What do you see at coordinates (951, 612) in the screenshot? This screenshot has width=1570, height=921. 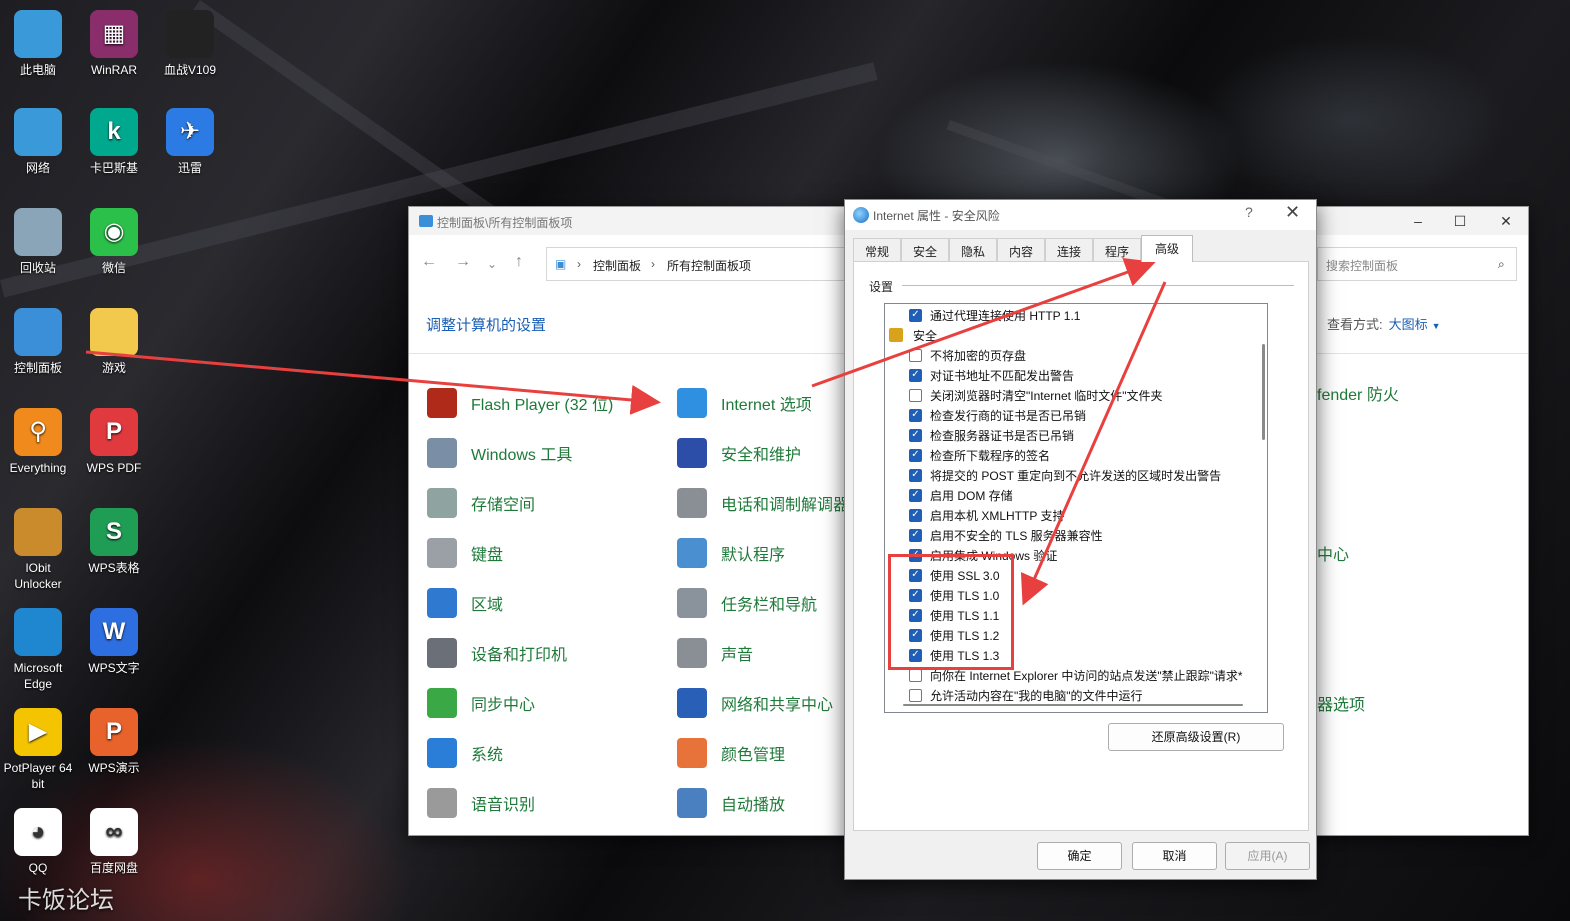 I see `highlight-box` at bounding box center [951, 612].